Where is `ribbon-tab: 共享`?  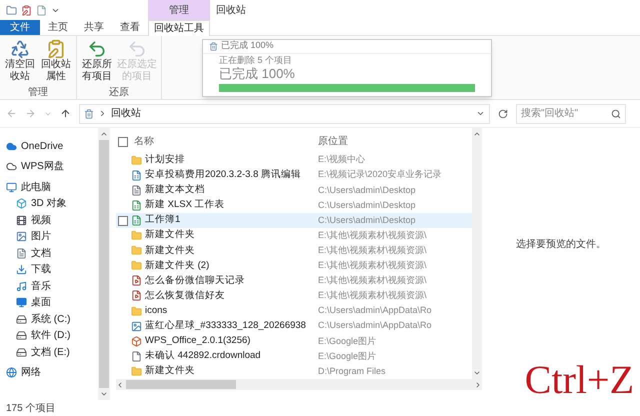 ribbon-tab: 共享 is located at coordinates (94, 27).